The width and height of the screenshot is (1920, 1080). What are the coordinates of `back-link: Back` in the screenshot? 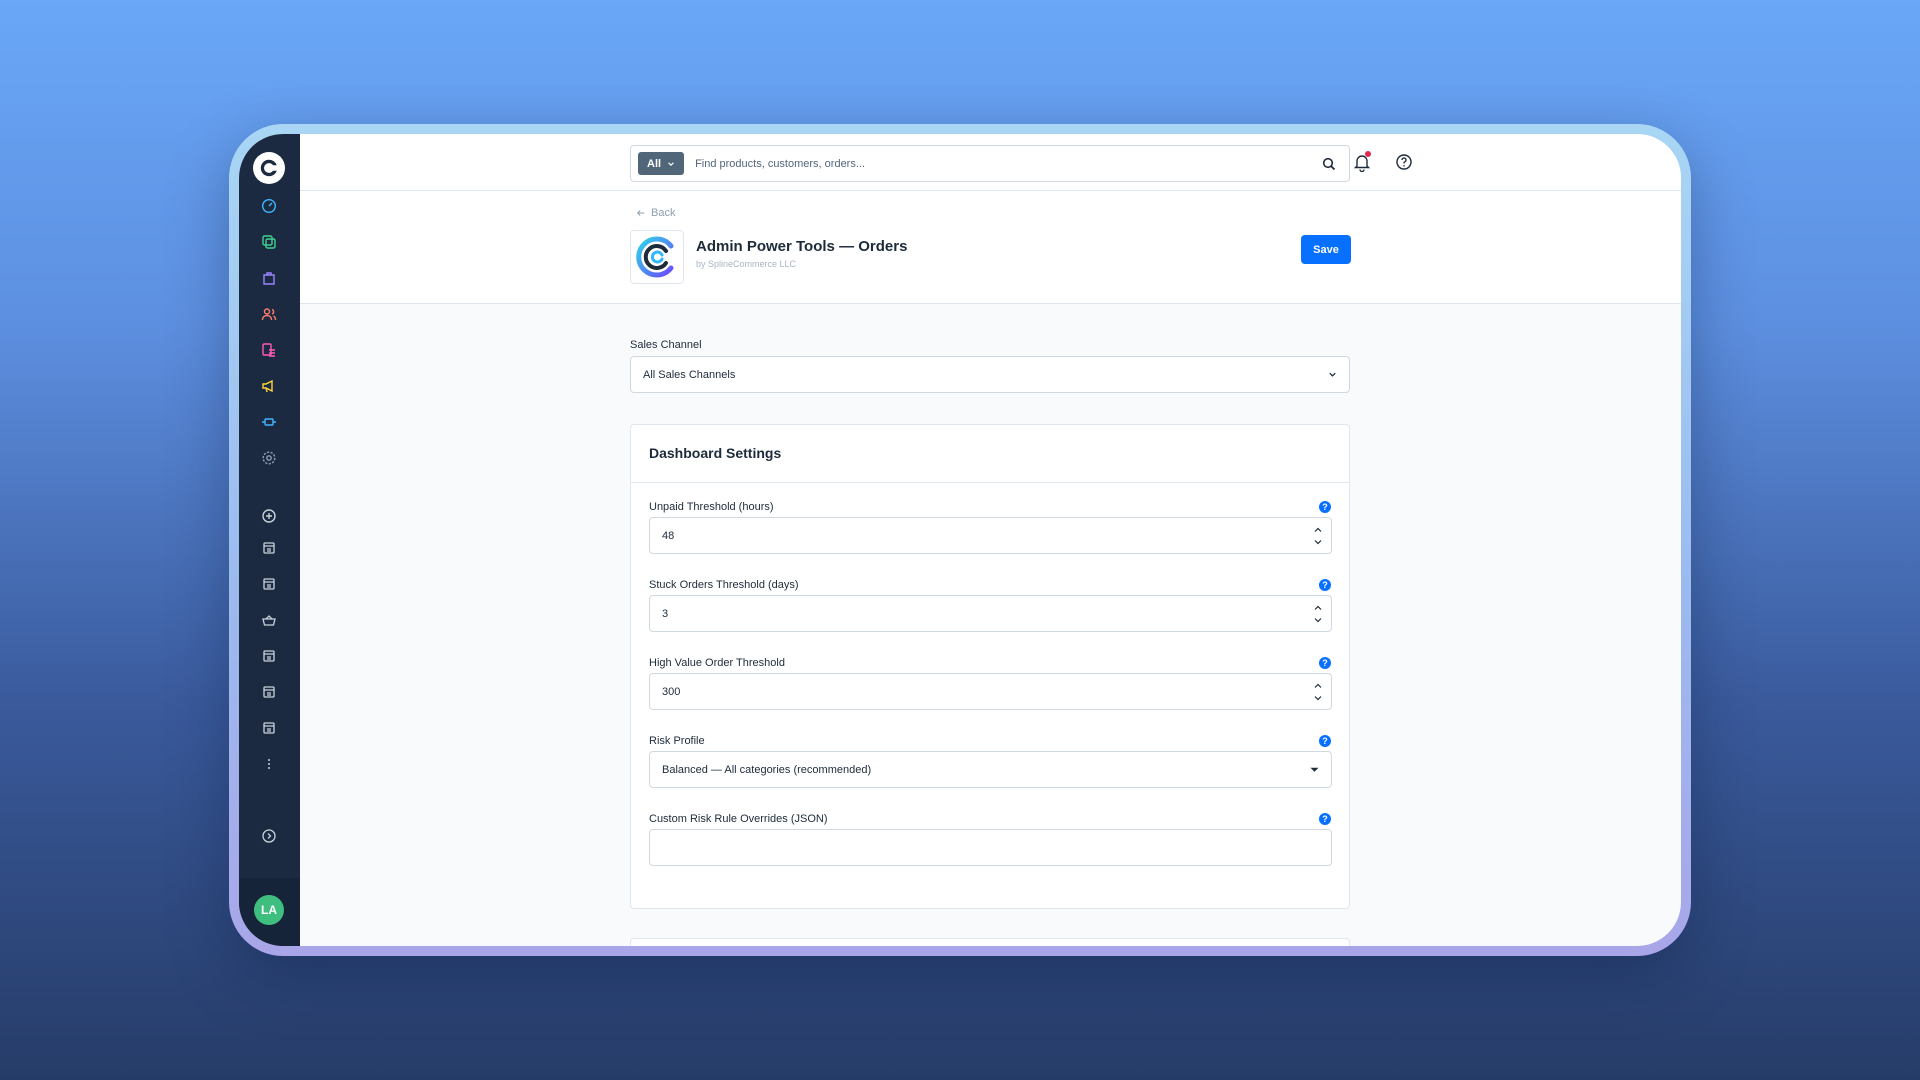 It's located at (655, 213).